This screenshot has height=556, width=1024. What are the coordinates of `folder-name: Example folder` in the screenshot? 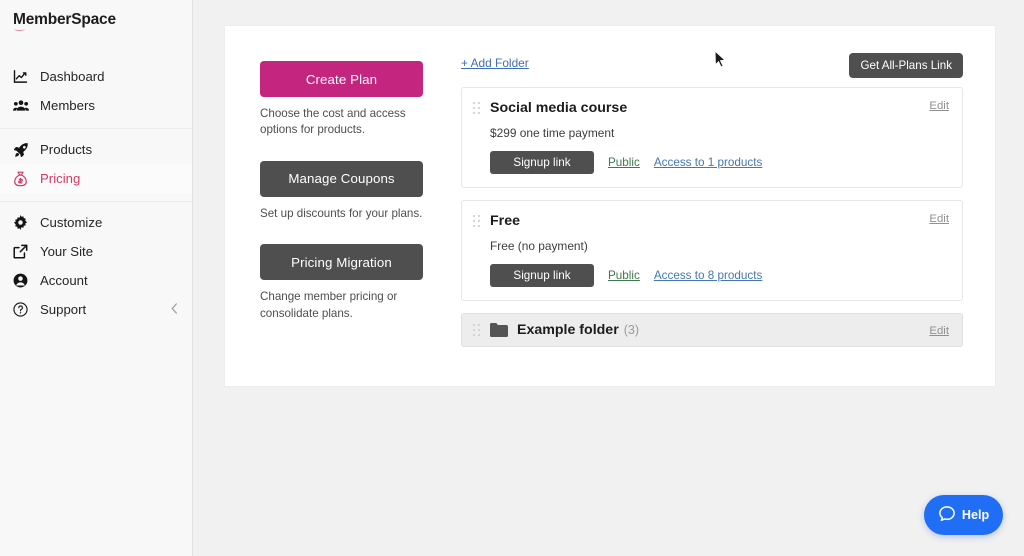 It's located at (568, 330).